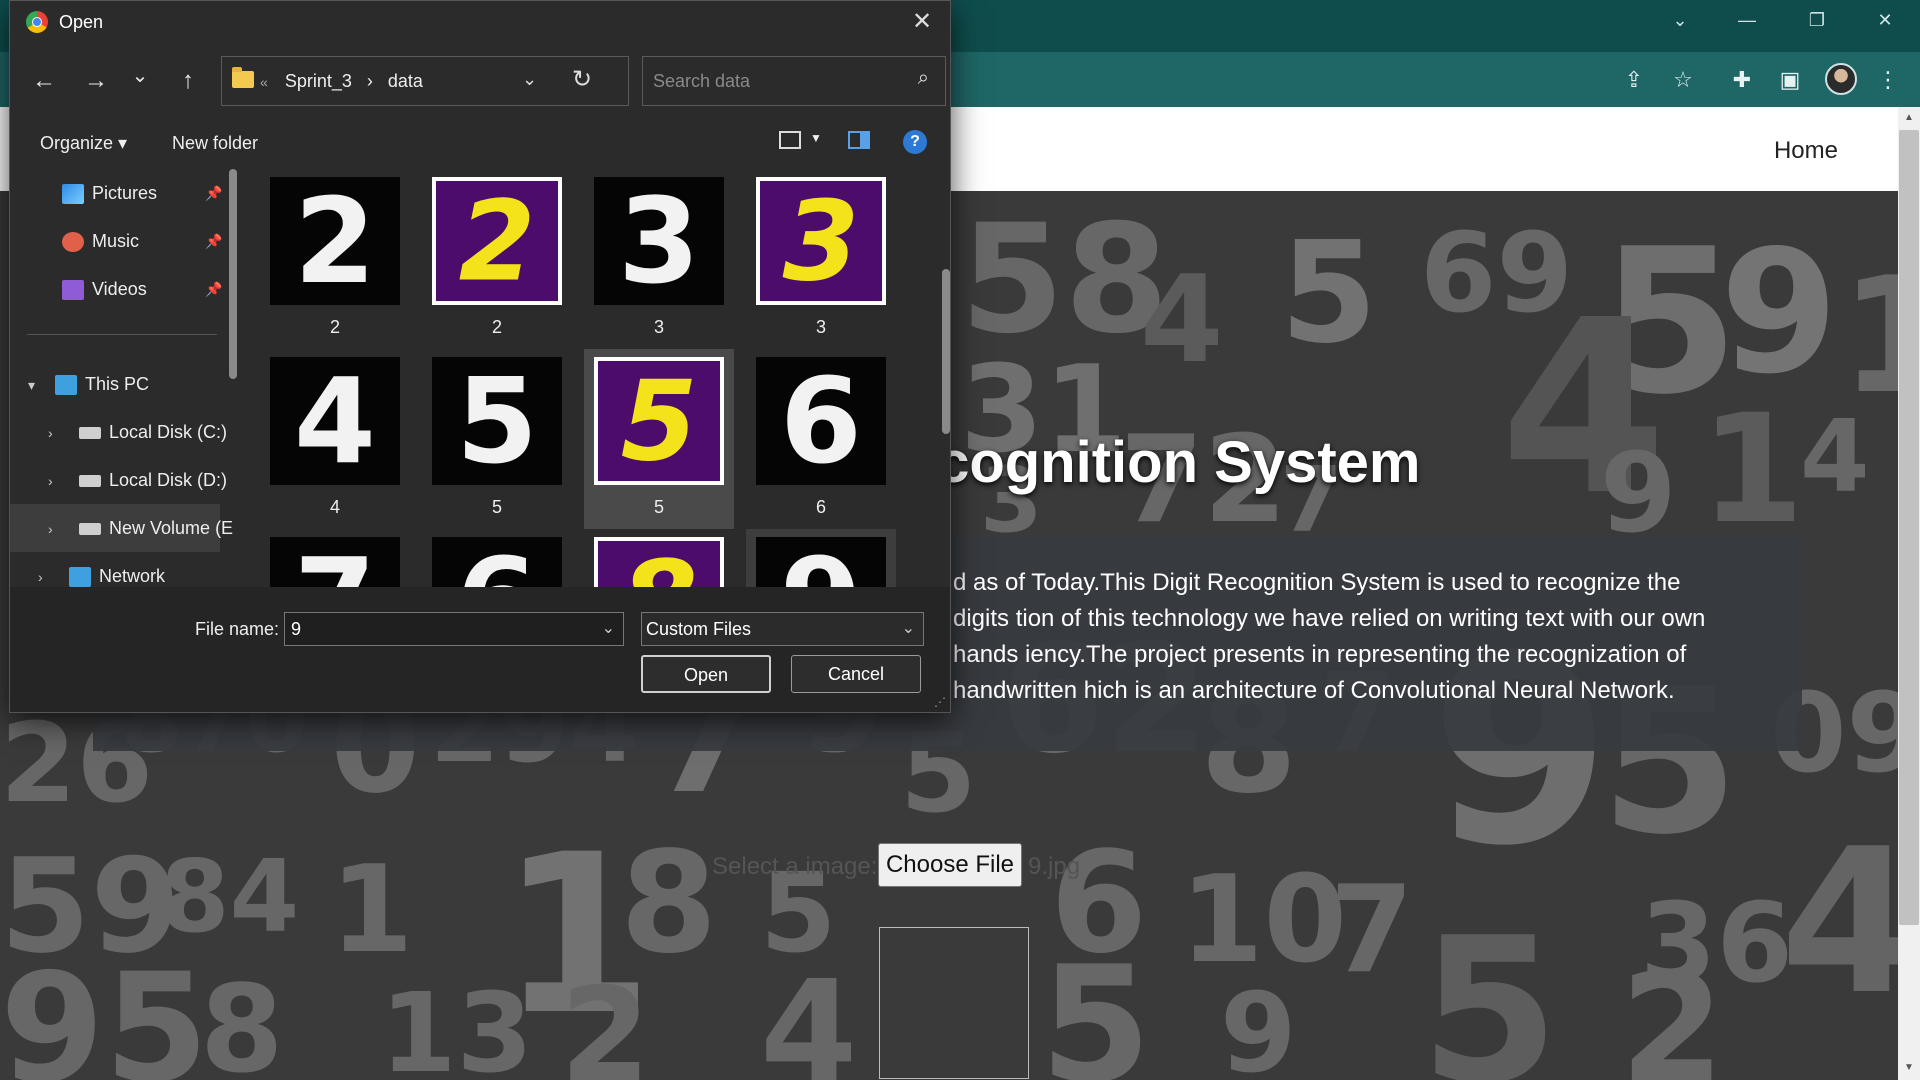 This screenshot has width=1920, height=1080. I want to click on file-name-label: 6, so click(820, 507).